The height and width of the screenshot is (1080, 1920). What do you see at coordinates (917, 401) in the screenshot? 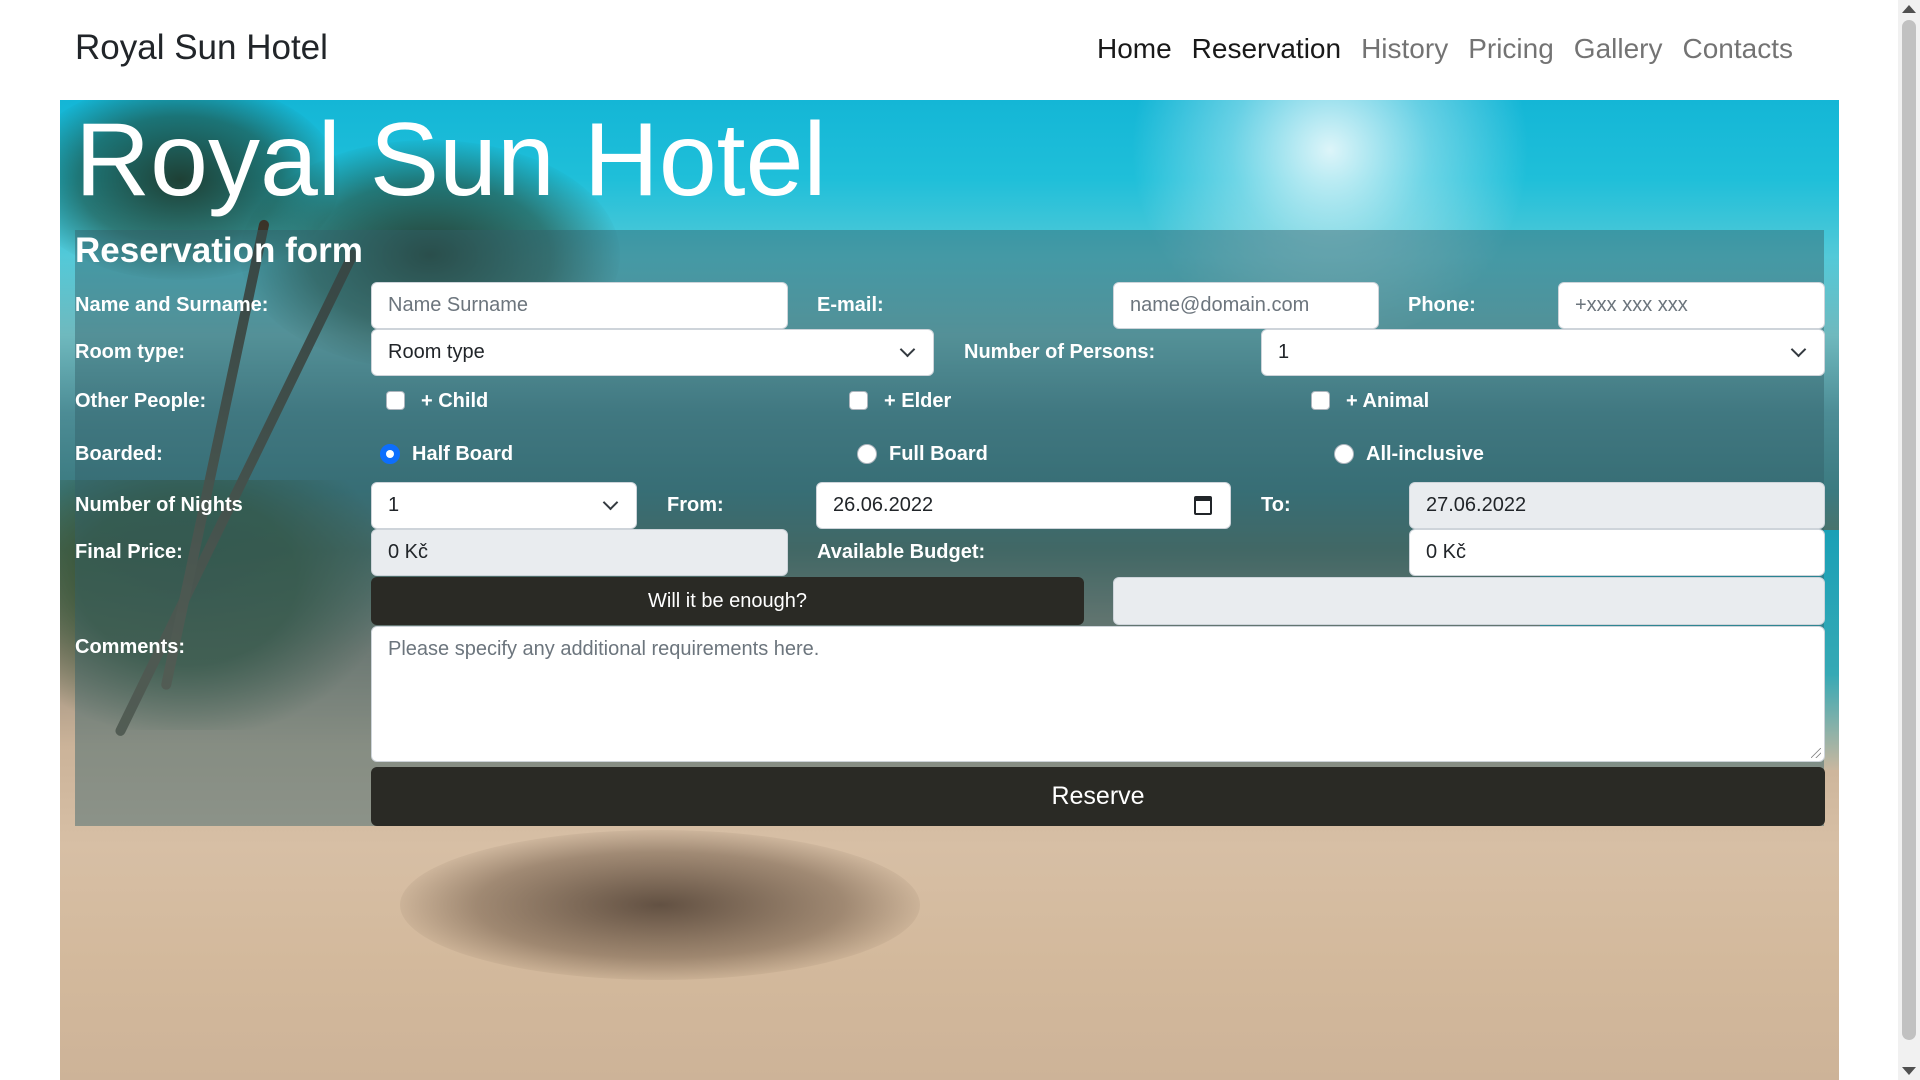
I see `elder-label: + Elder` at bounding box center [917, 401].